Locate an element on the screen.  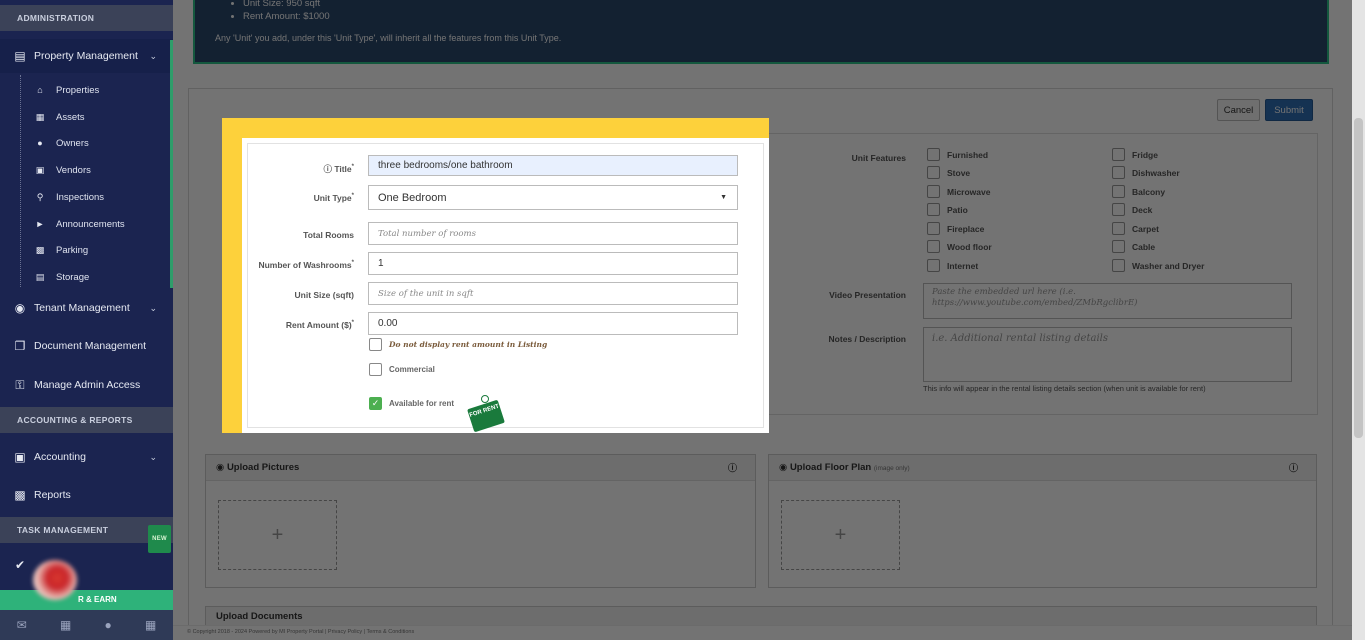
upload-floor-plan-panel: ◉ Upload Floor Plan (image only) ⓘ + is located at coordinates (1042, 521).